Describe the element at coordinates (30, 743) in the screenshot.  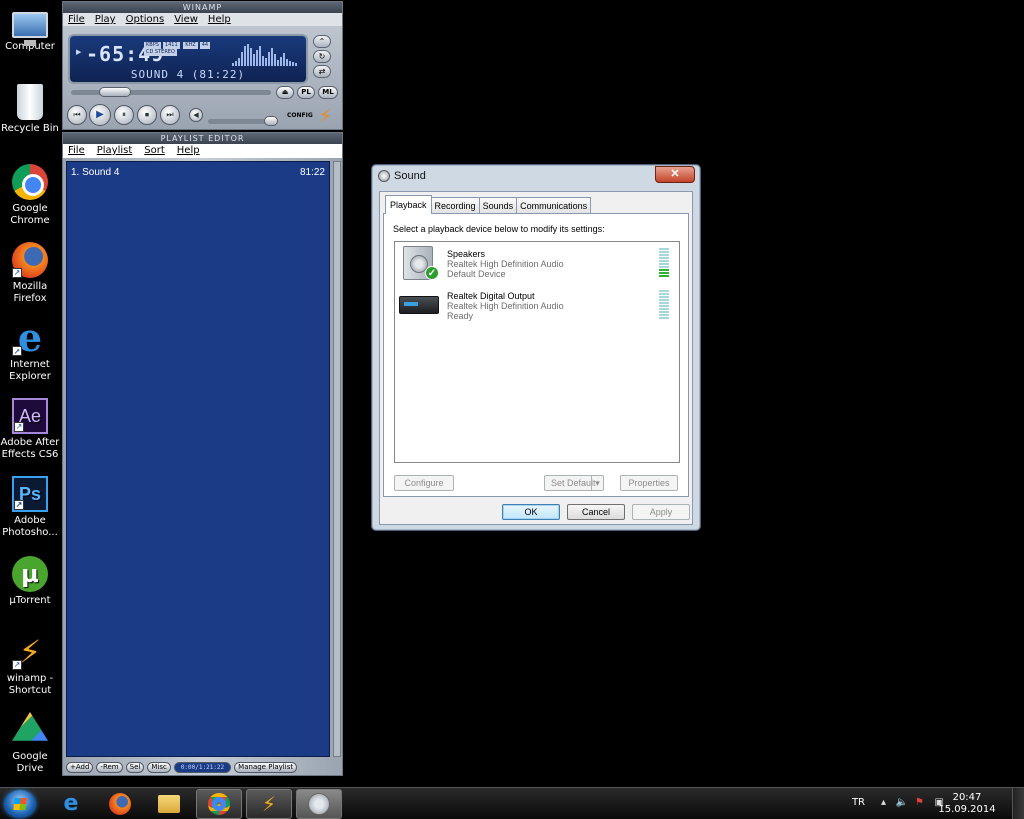
I see `desktop-icon-google-drive: Google Drive` at that location.